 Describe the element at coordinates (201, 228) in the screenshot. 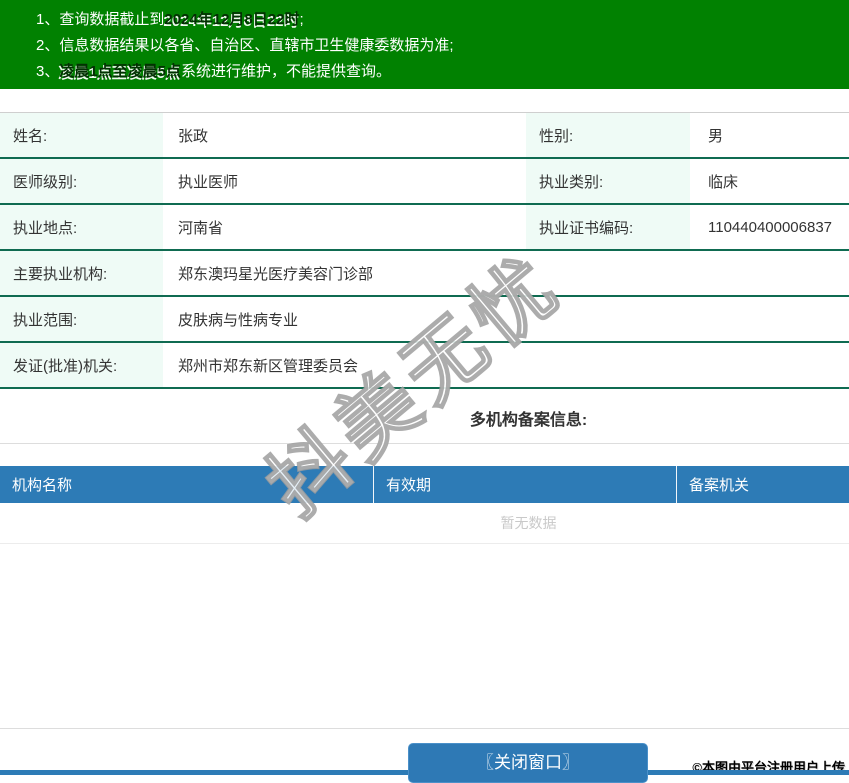

I see `practice-location-value: 河南省` at that location.